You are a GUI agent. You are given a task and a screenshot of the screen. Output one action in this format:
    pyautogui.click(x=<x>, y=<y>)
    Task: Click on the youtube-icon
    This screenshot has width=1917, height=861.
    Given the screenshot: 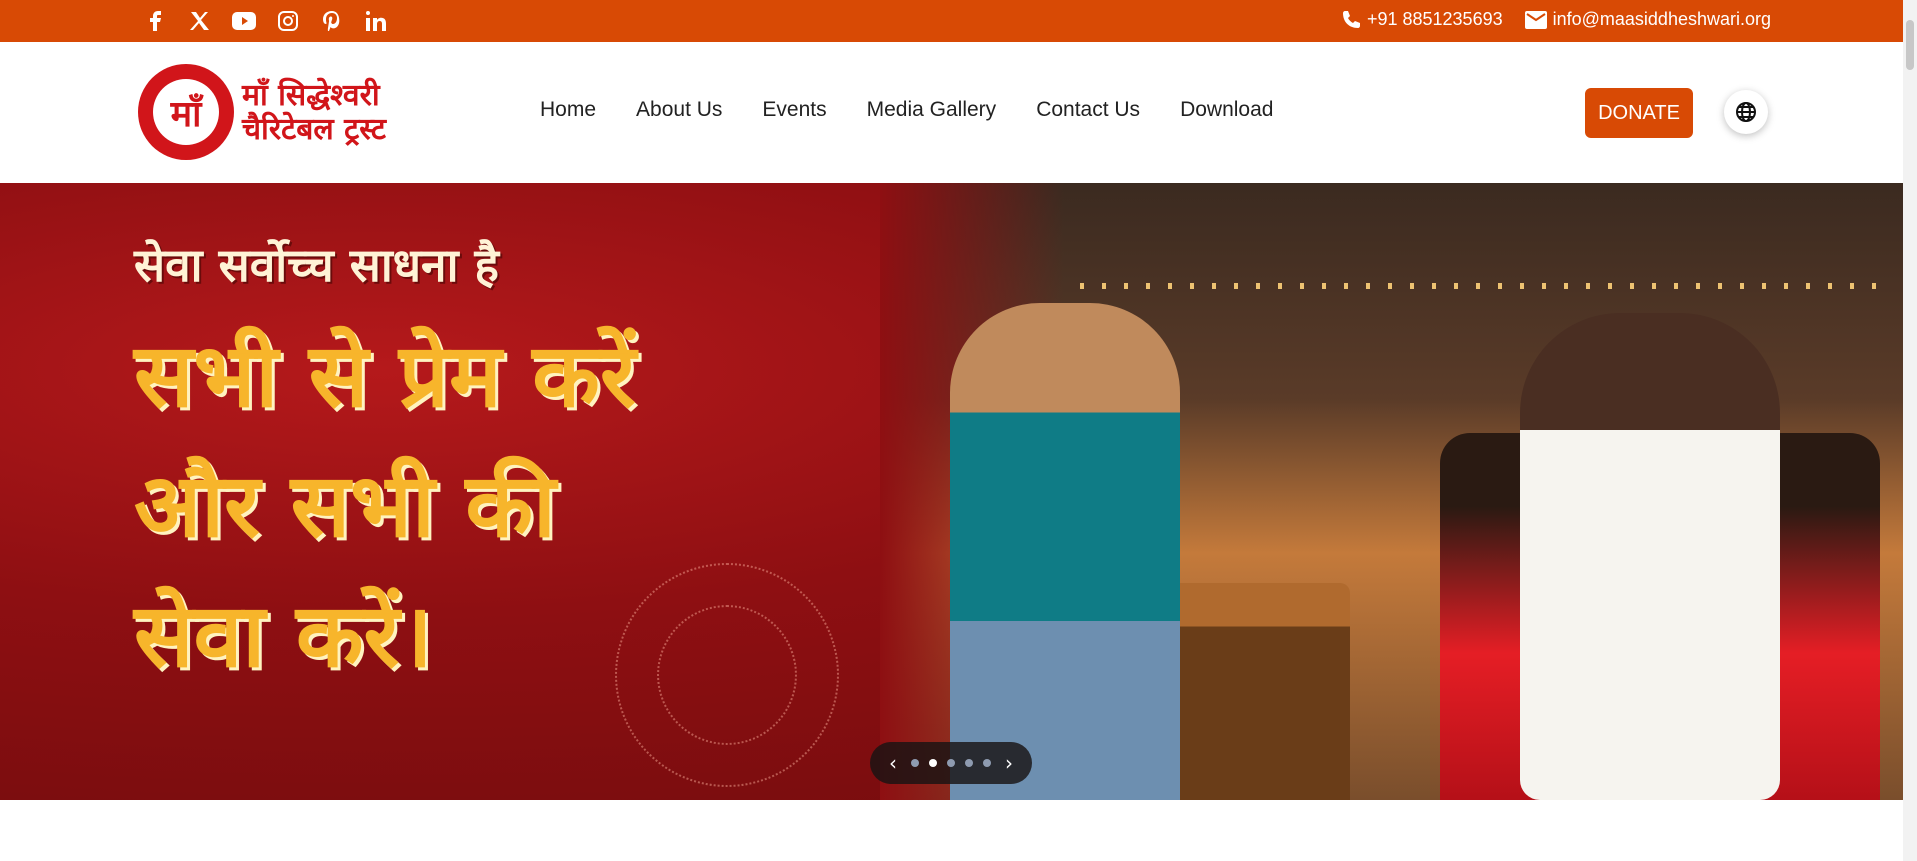 What is the action you would take?
    pyautogui.click(x=244, y=21)
    